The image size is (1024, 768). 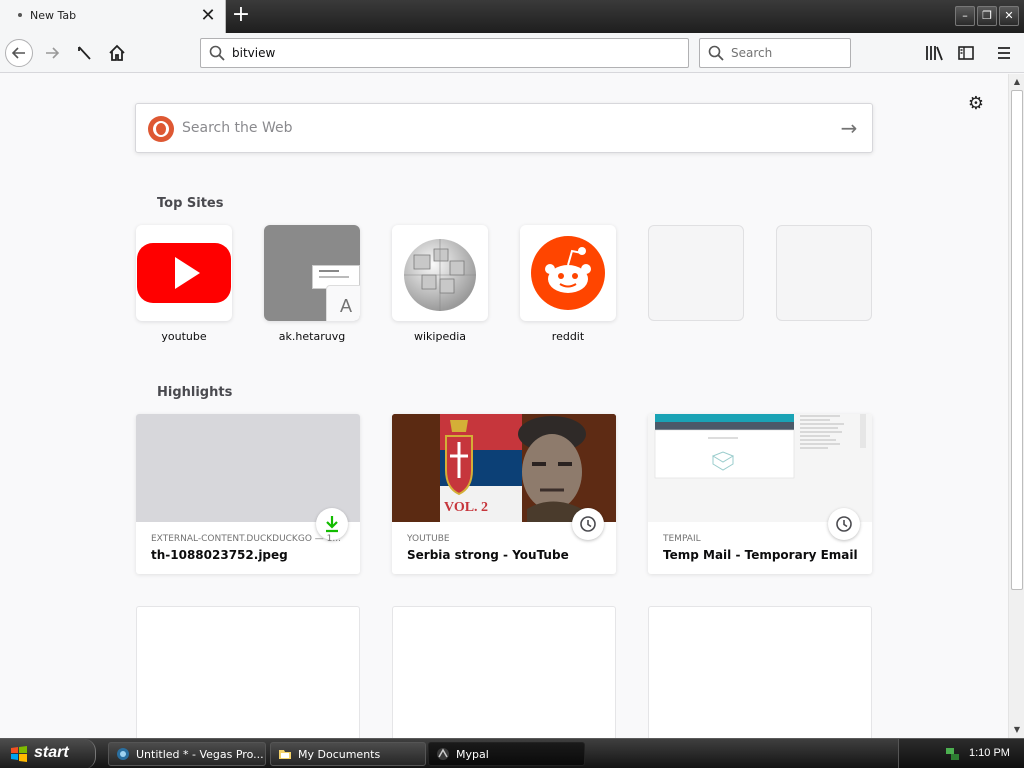 I want to click on hamburger-menu-icon, so click(x=1004, y=53).